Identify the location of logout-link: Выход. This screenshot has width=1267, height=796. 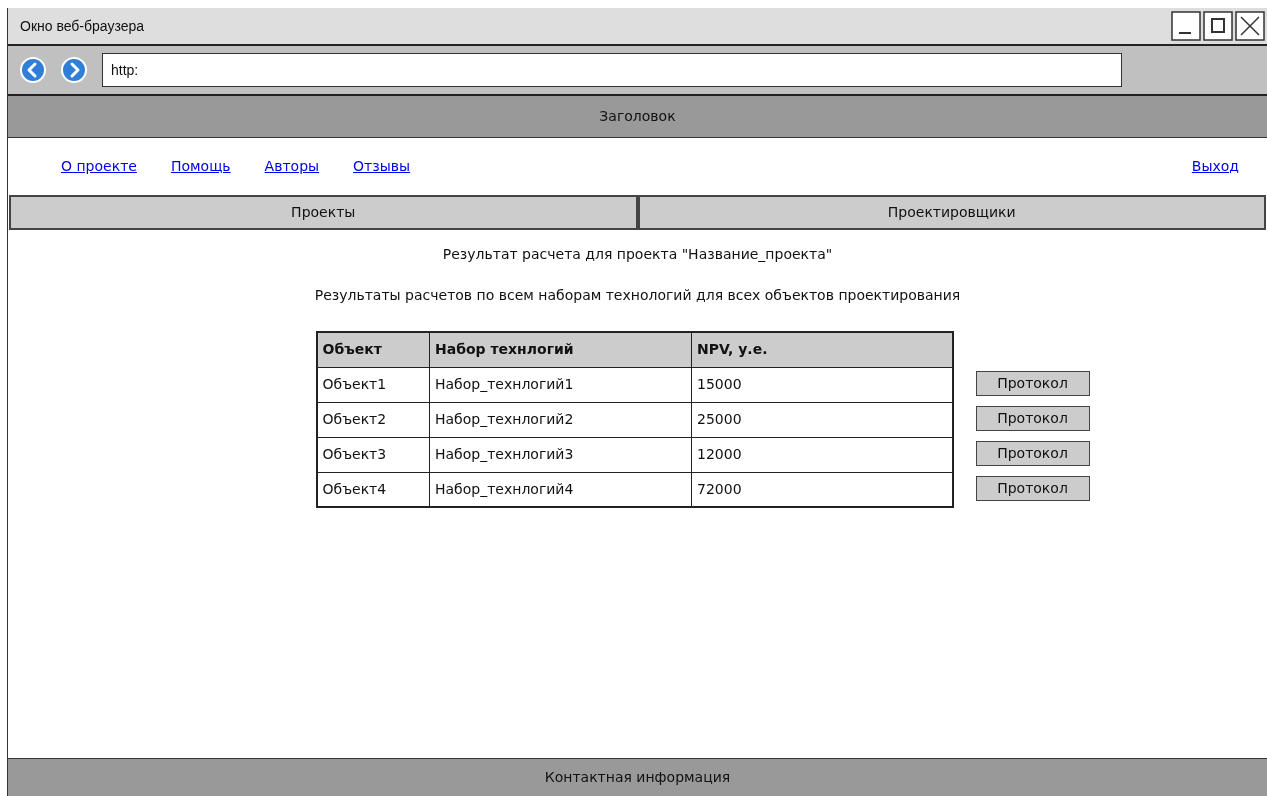
(1215, 166).